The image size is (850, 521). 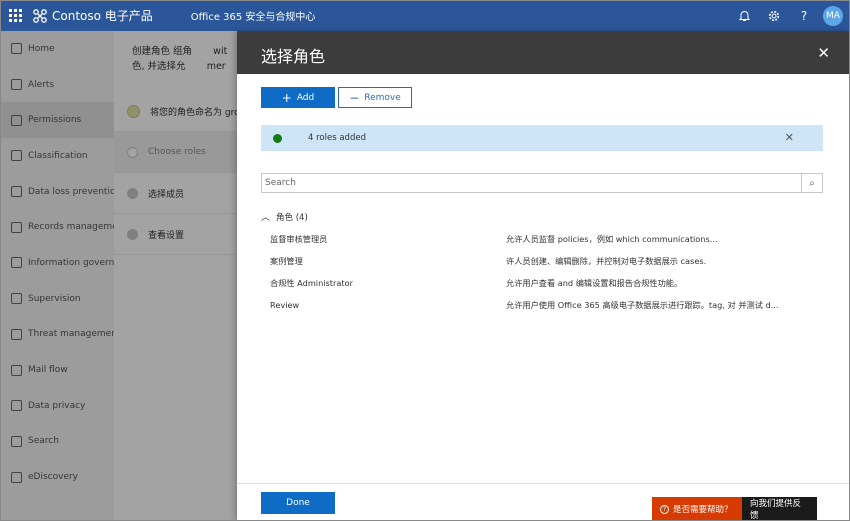 I want to click on command-bar: + Add − Remove, so click(x=336, y=97).